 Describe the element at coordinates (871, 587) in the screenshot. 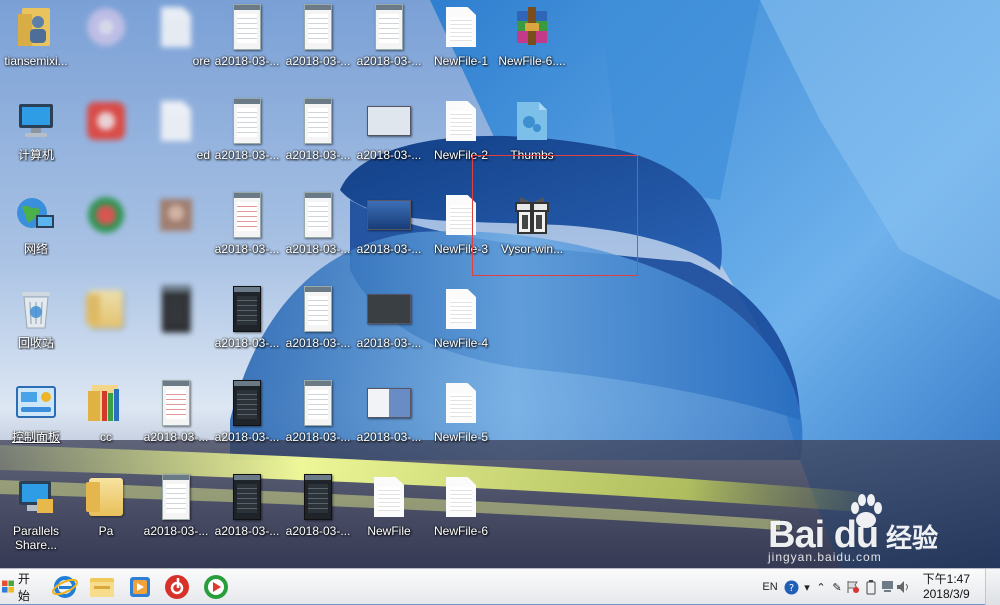

I see `battery-icon` at that location.